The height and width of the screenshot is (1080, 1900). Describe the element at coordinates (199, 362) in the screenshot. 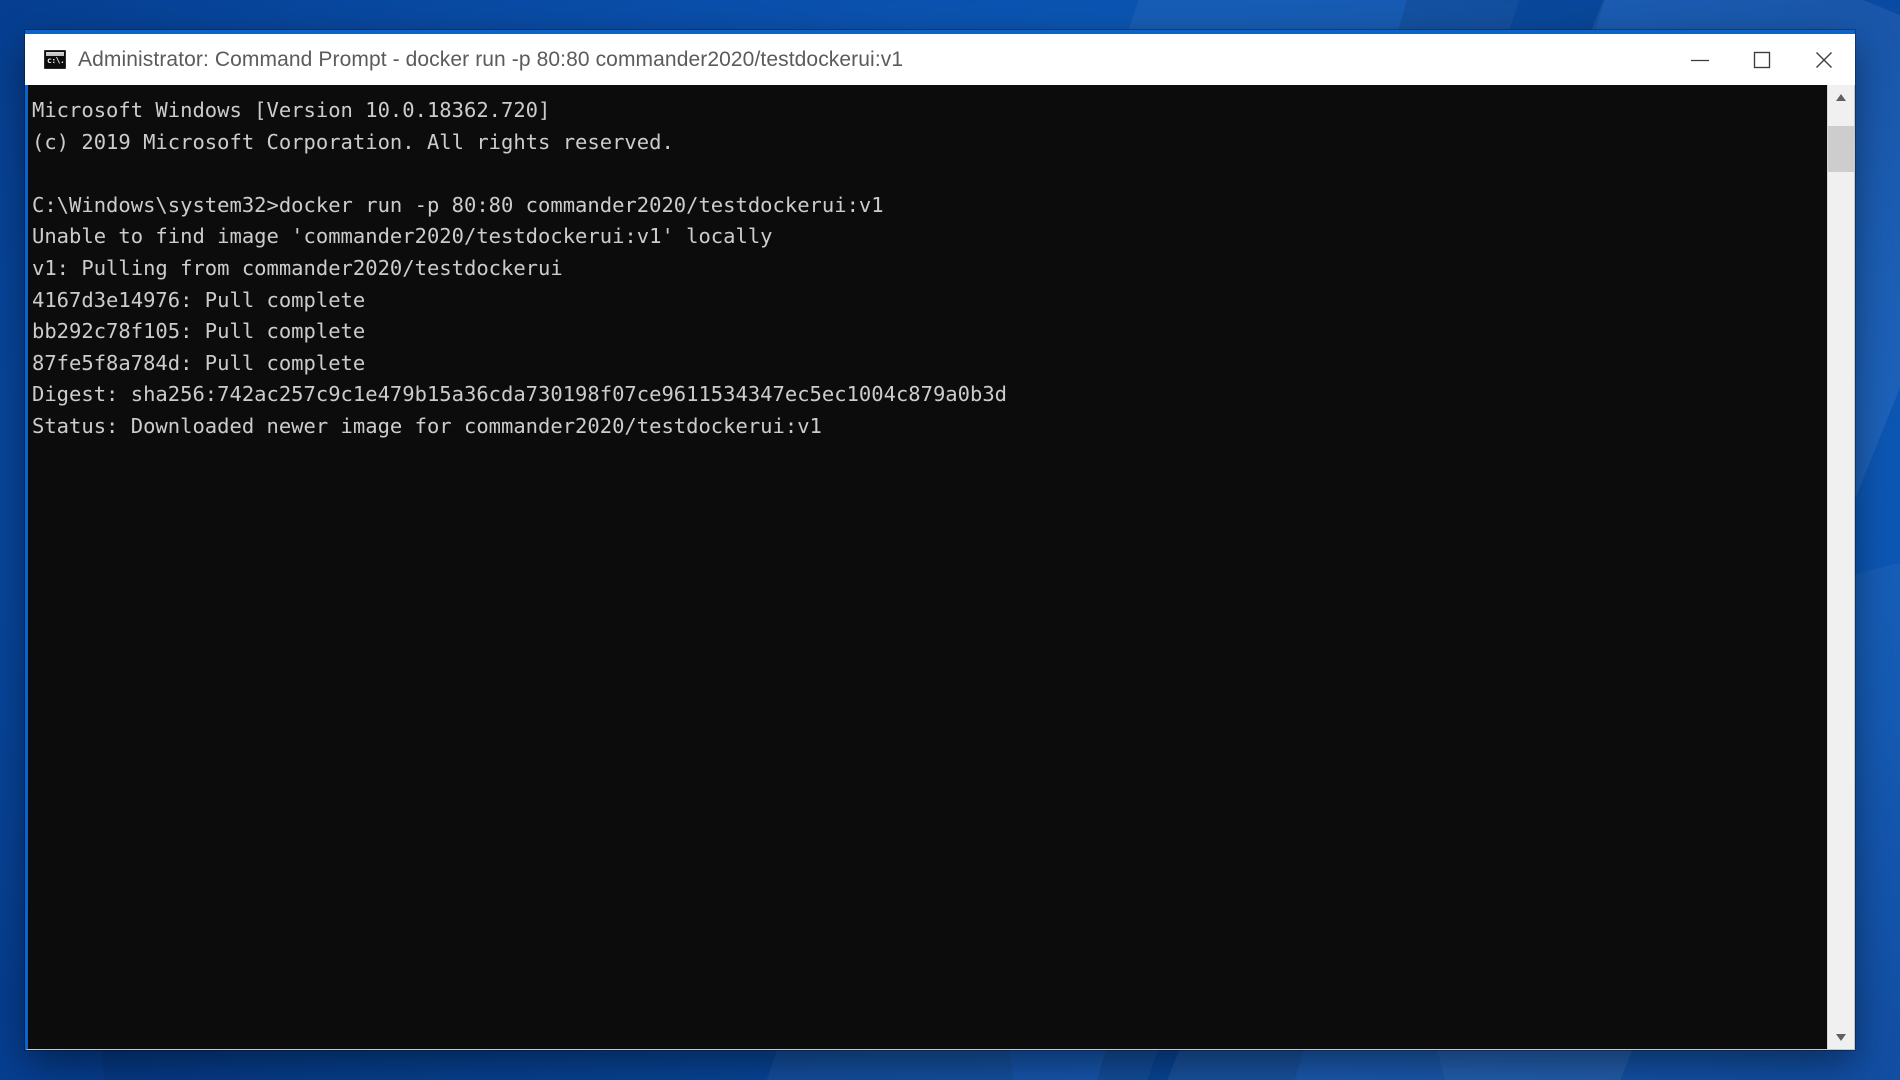

I see `console-line: 87fe5f8a784d: Pull complete` at that location.